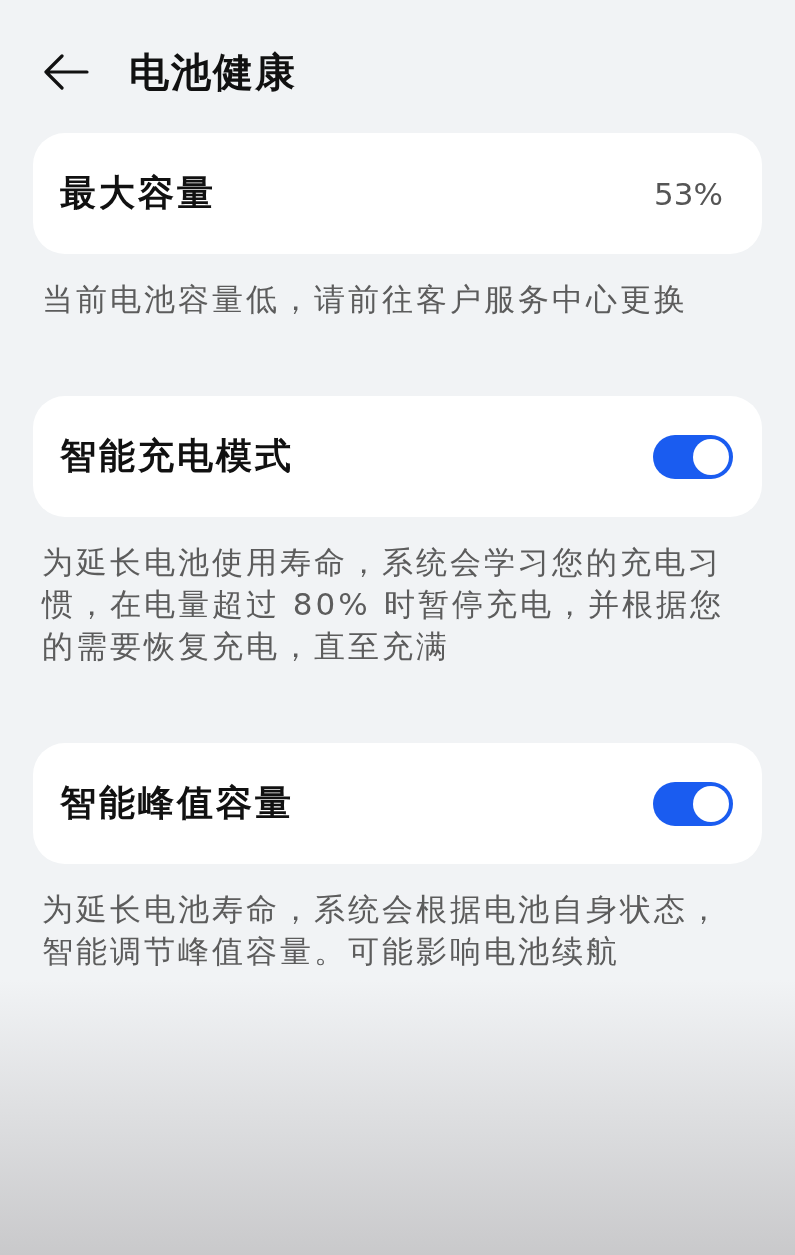 This screenshot has width=795, height=1255. I want to click on page-title: 电池健康, so click(213, 72).